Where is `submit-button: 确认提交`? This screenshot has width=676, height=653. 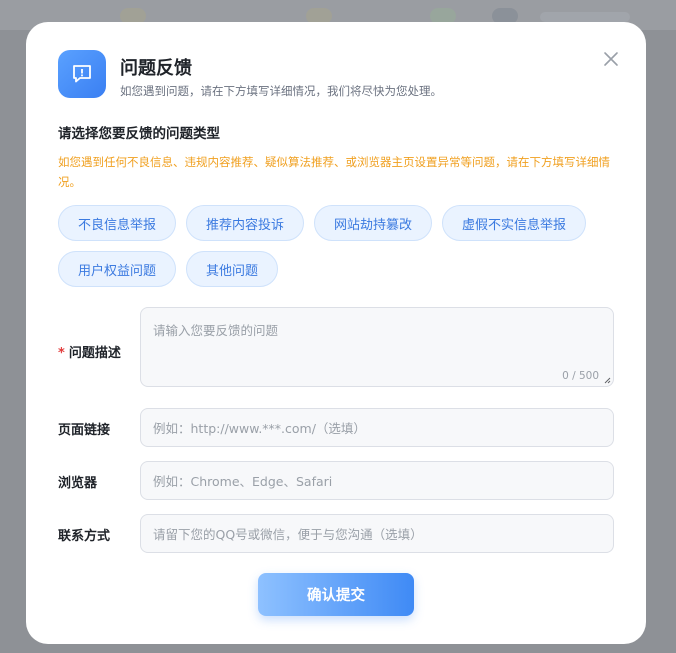
submit-button: 确认提交 is located at coordinates (336, 594).